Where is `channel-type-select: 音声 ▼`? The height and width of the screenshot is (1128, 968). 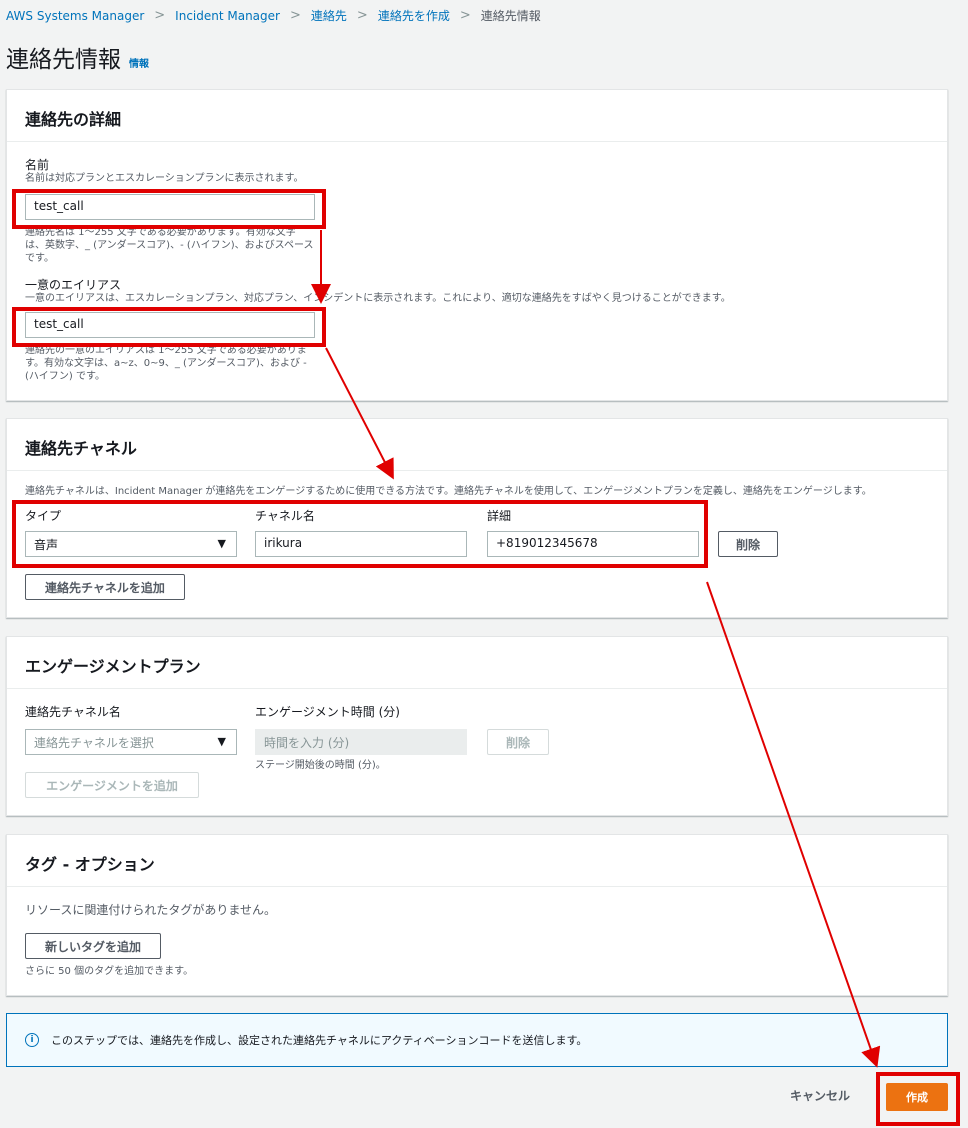 channel-type-select: 音声 ▼ is located at coordinates (131, 544).